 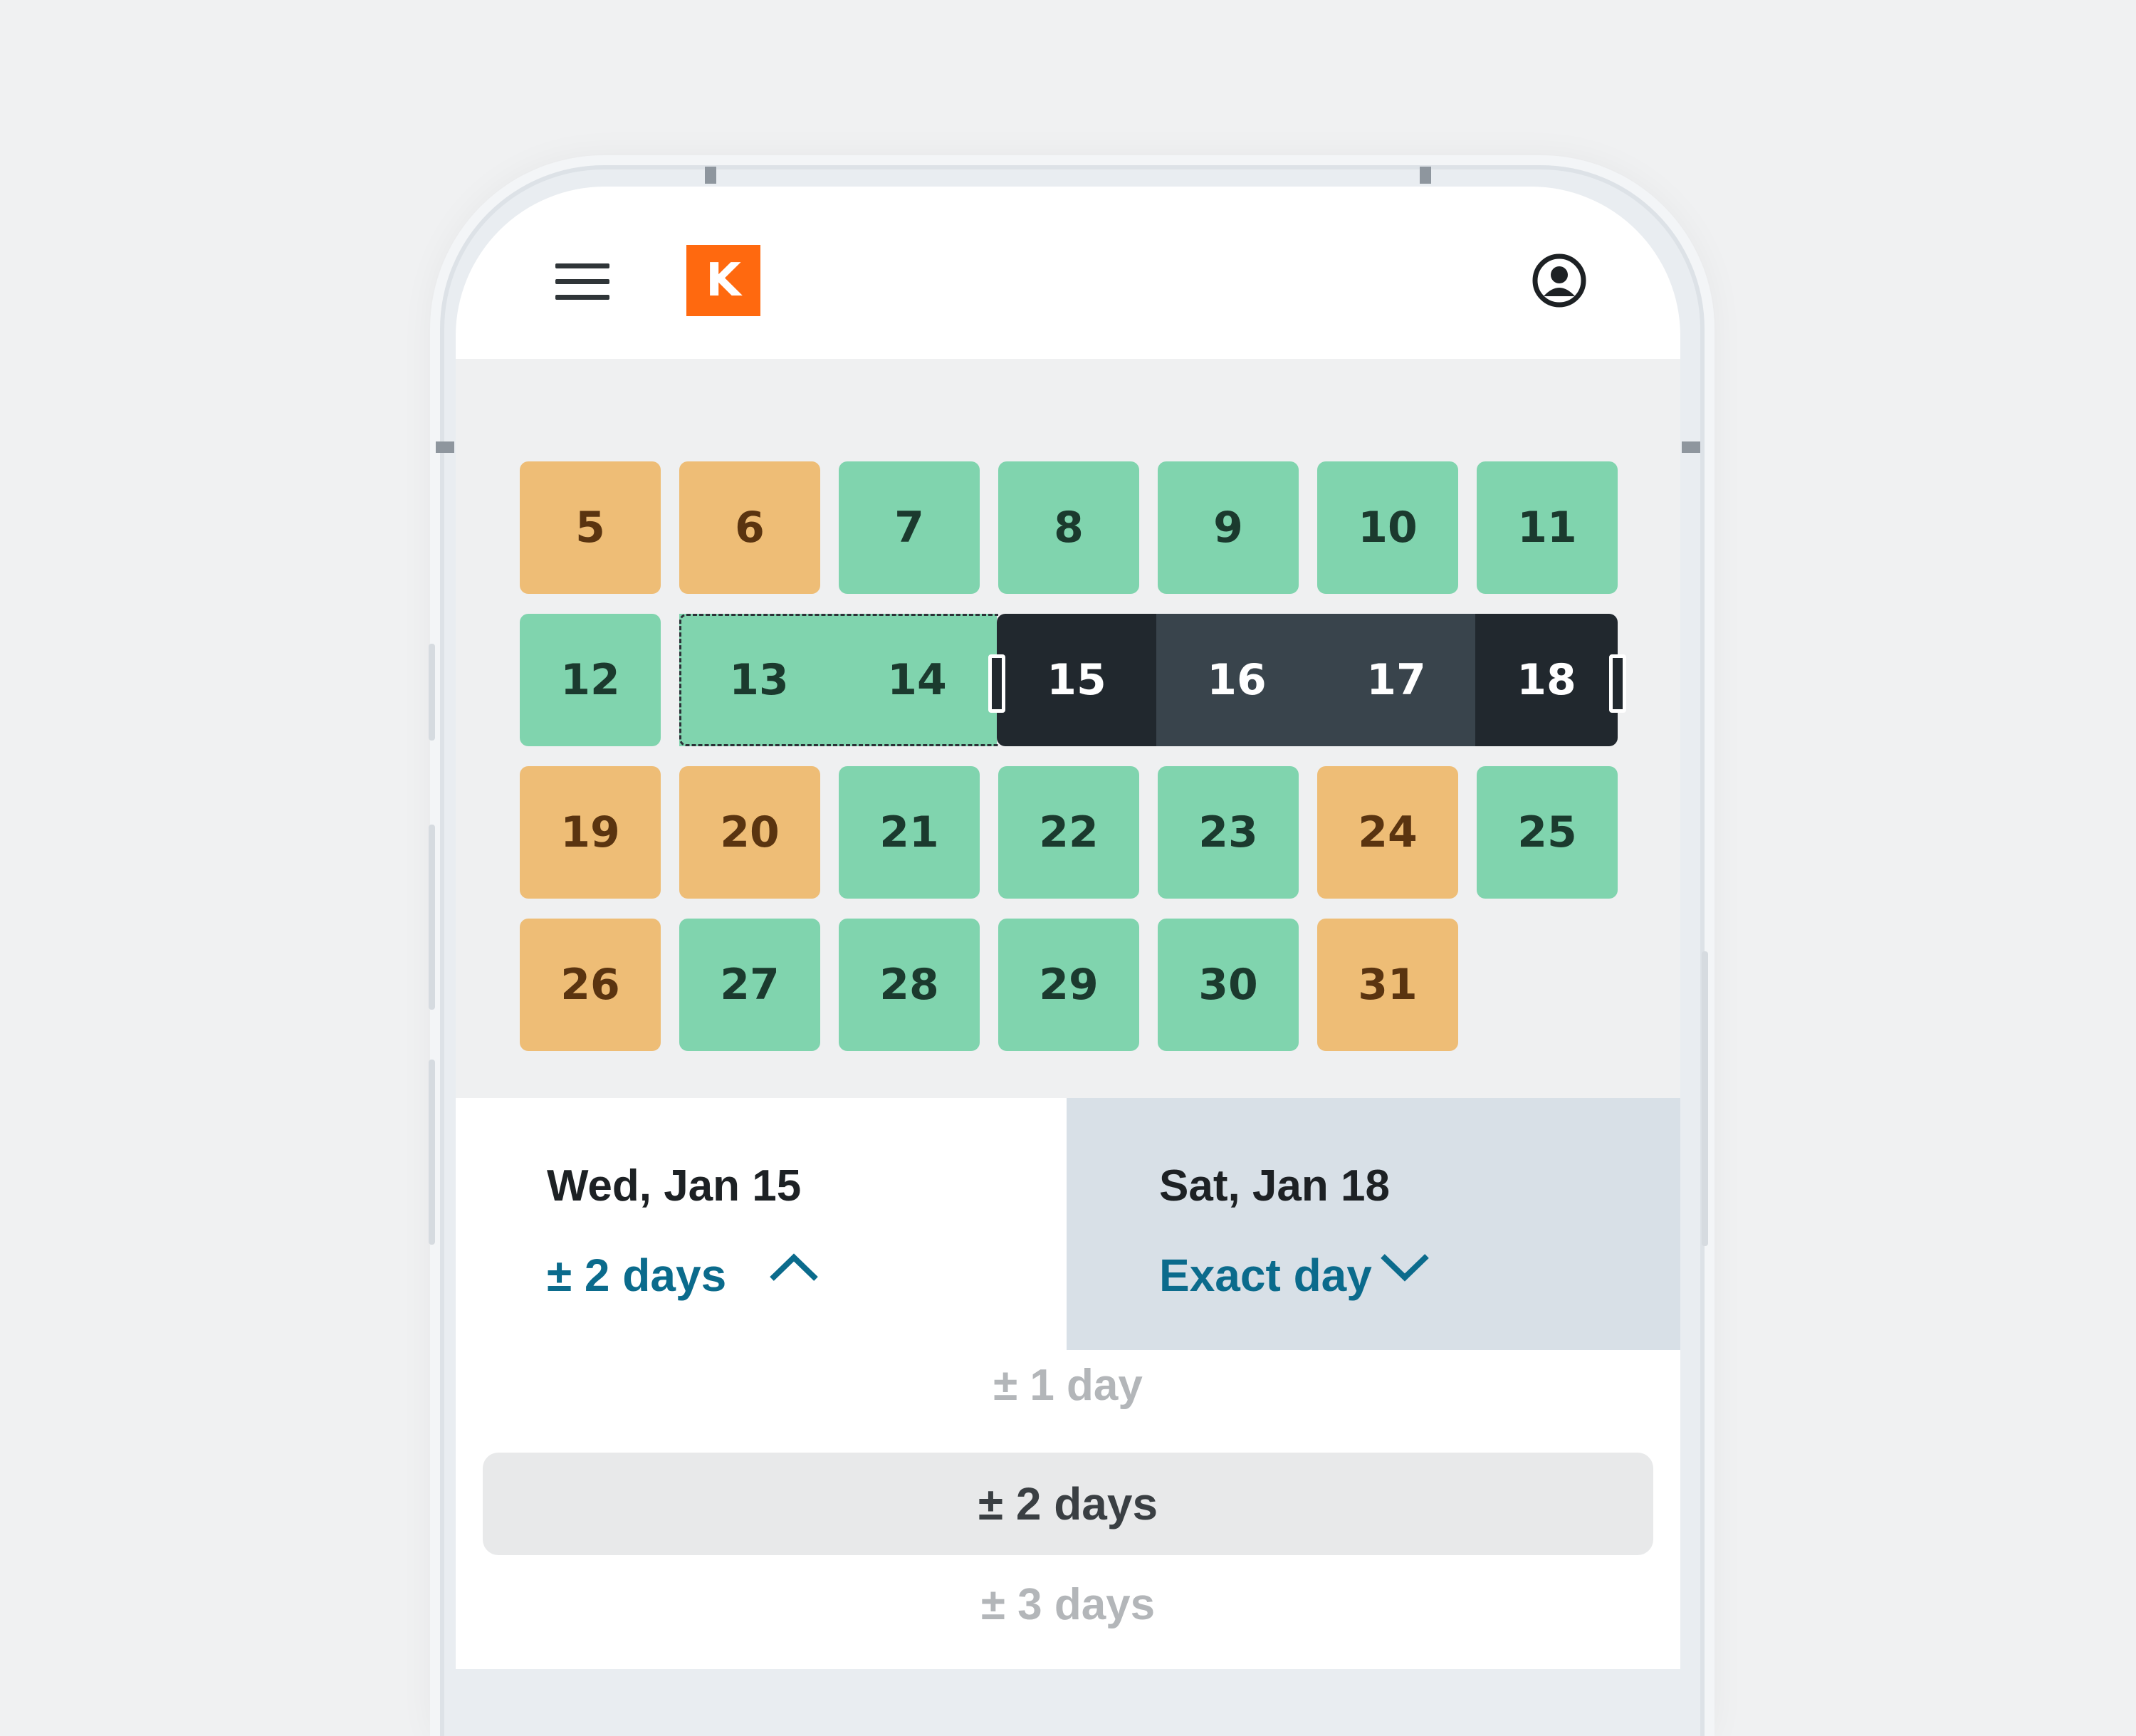 I want to click on calendar-day-5: 5, so click(x=590, y=527).